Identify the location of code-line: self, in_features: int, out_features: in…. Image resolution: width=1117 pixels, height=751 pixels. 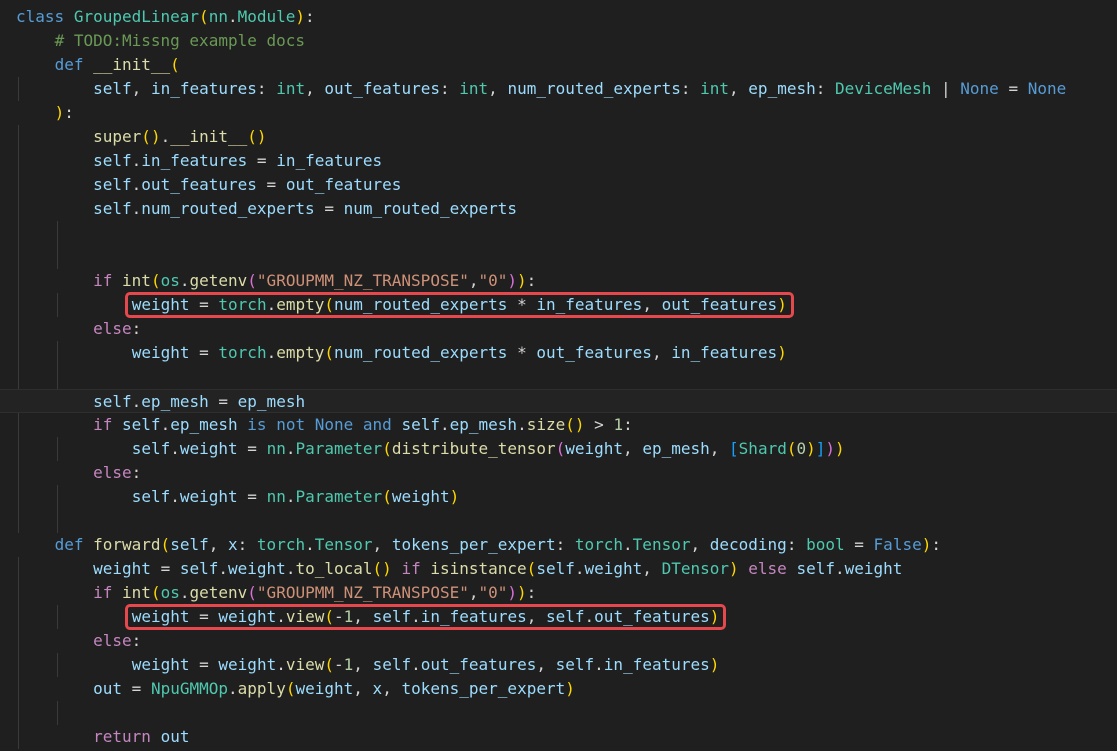
(558, 89).